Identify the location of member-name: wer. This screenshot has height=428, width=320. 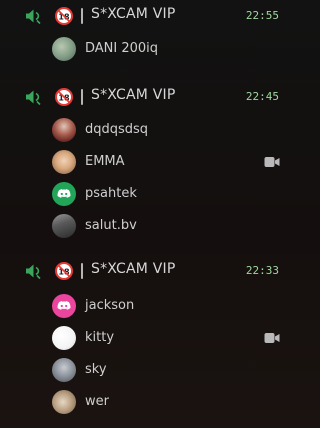
(97, 401).